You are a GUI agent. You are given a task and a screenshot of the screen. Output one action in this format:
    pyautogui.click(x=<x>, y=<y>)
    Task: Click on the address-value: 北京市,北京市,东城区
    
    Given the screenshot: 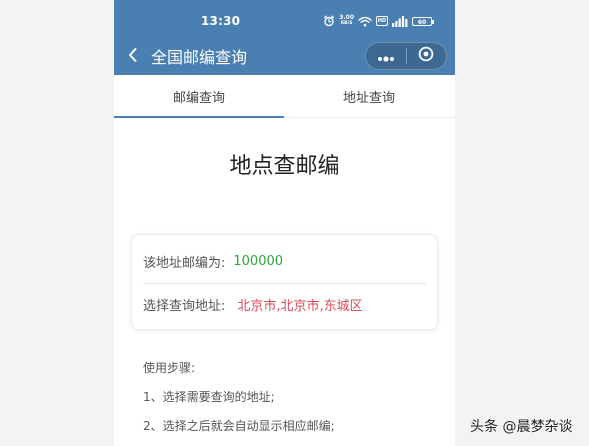 What is the action you would take?
    pyautogui.click(x=299, y=304)
    